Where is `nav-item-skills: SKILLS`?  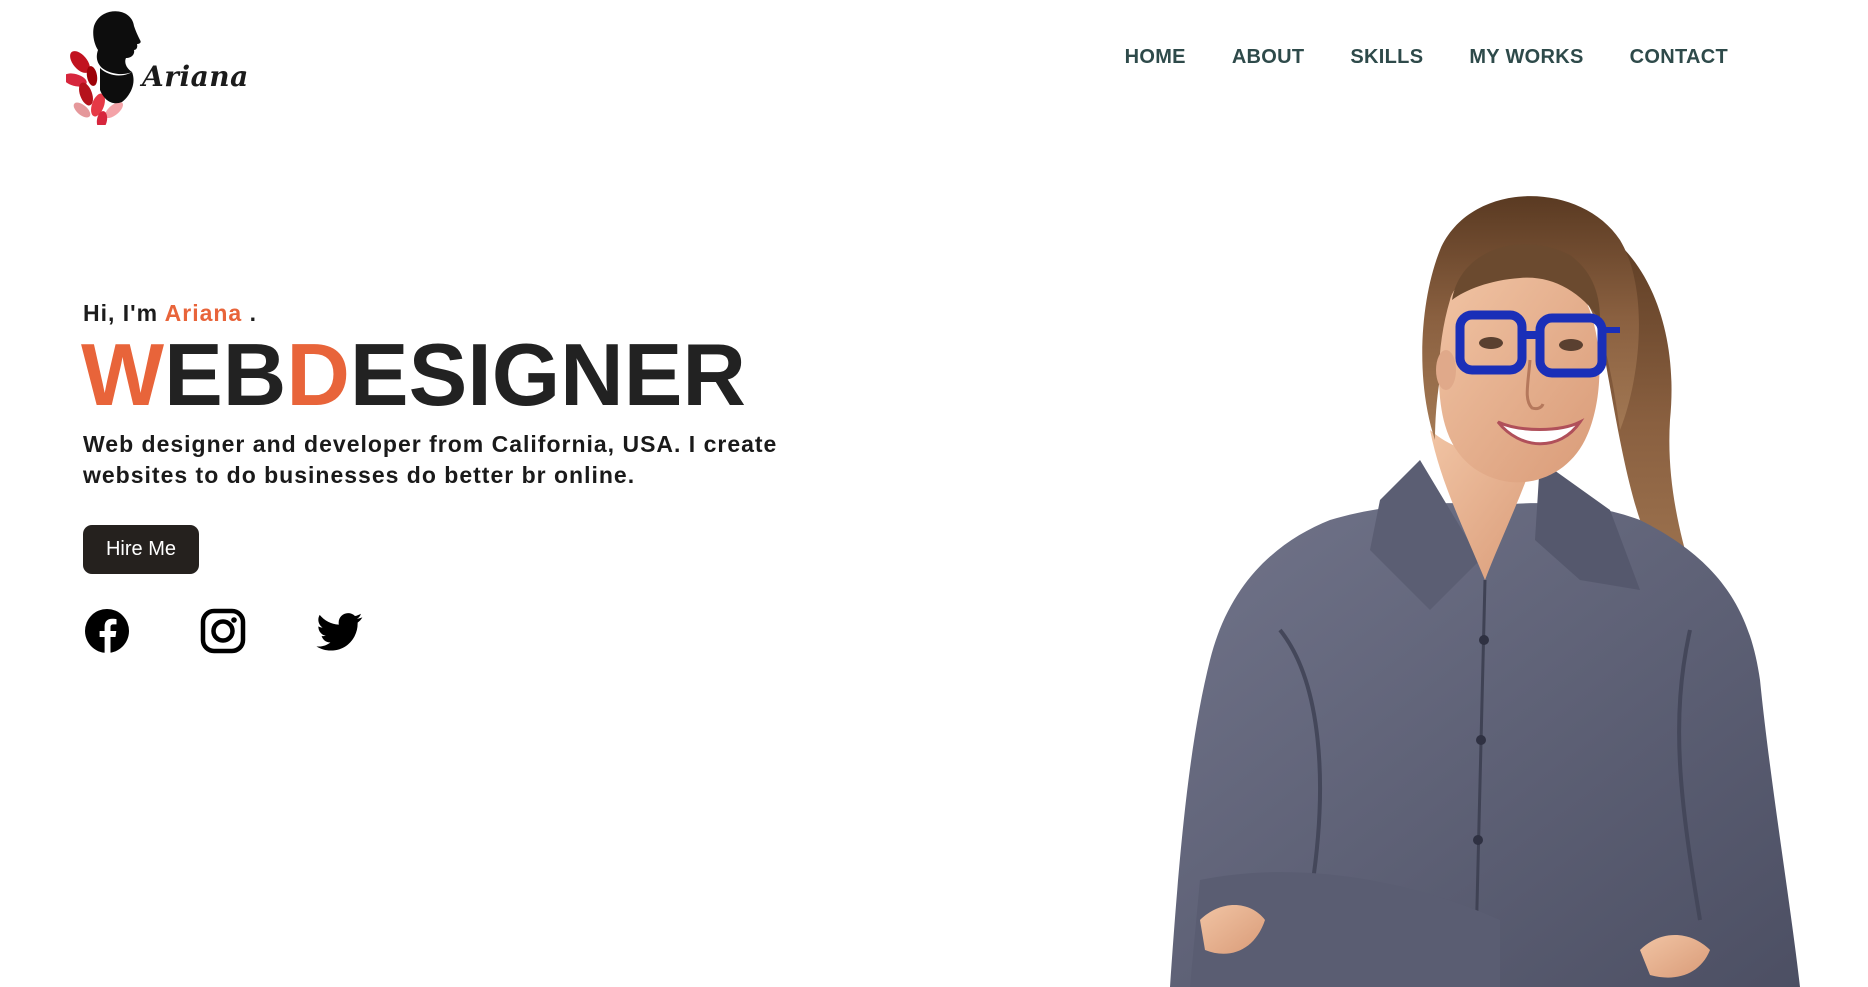
nav-item-skills: SKILLS is located at coordinates (1386, 57).